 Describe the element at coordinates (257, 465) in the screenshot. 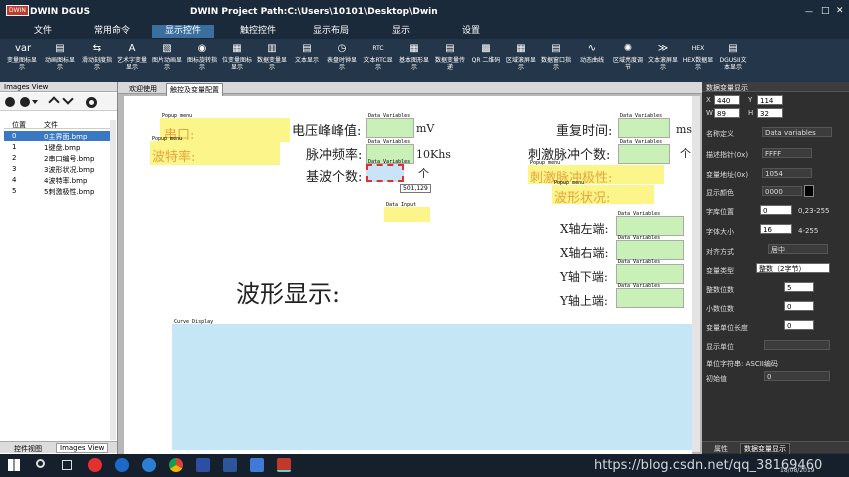

I see `app-icon-cloud` at that location.